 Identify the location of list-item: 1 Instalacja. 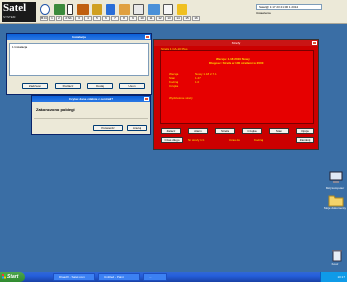
(79, 47).